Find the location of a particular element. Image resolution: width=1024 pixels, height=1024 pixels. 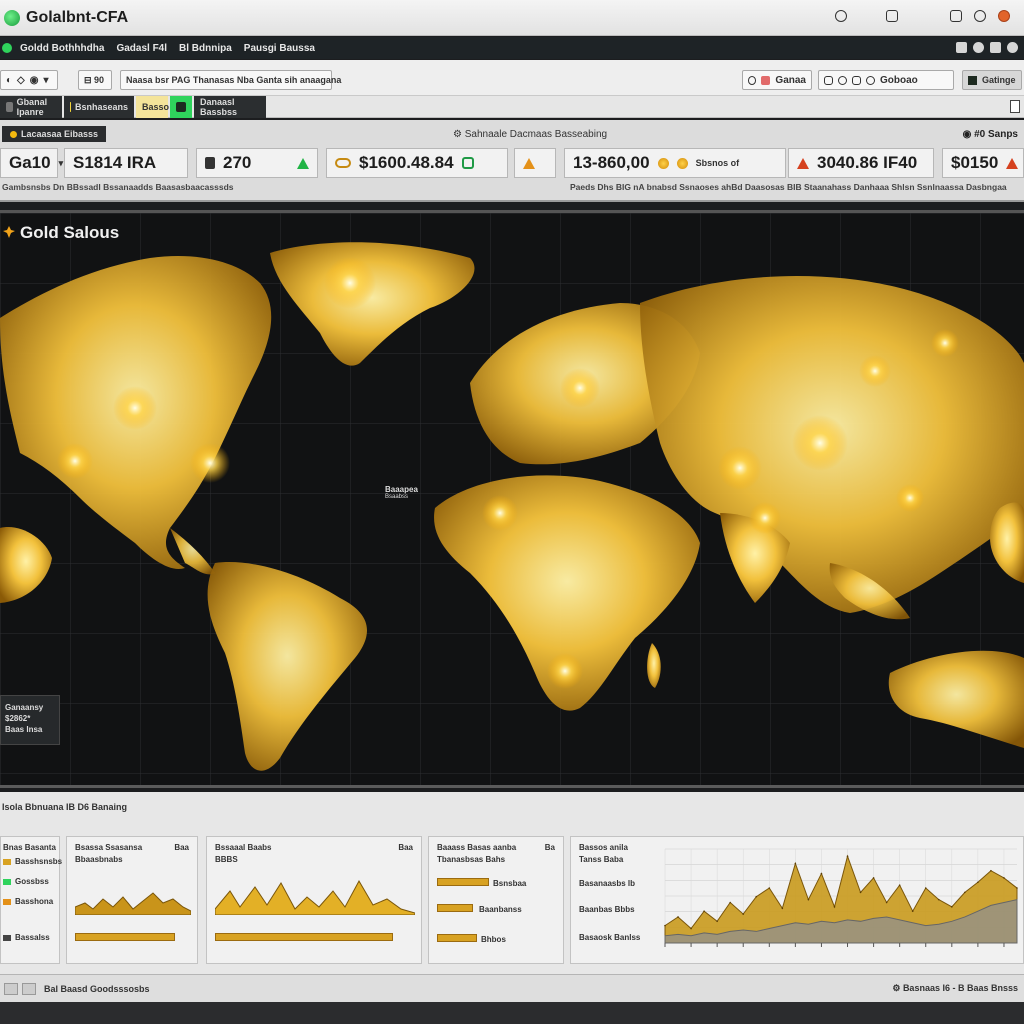

coin-small-icon is located at coordinates (663, 163).